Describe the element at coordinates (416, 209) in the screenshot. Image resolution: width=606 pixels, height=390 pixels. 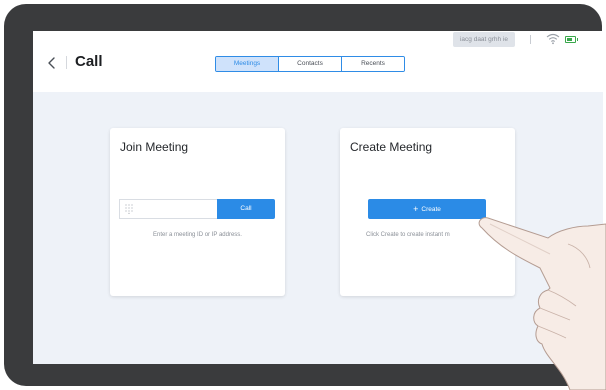
I see `plus-icon: +` at that location.